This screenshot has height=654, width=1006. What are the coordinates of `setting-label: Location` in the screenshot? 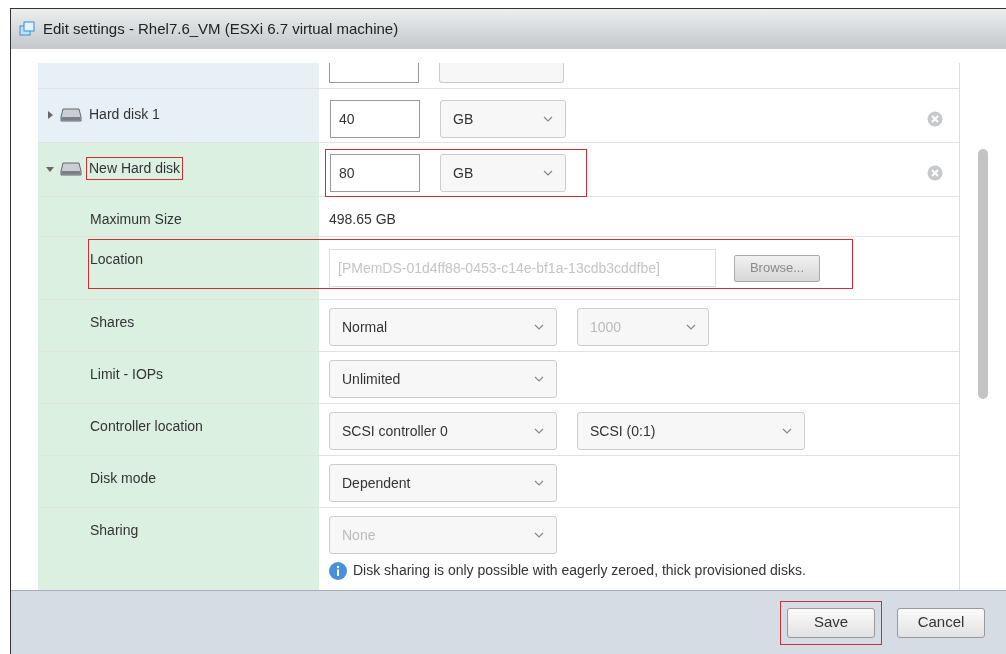 It's located at (116, 259).